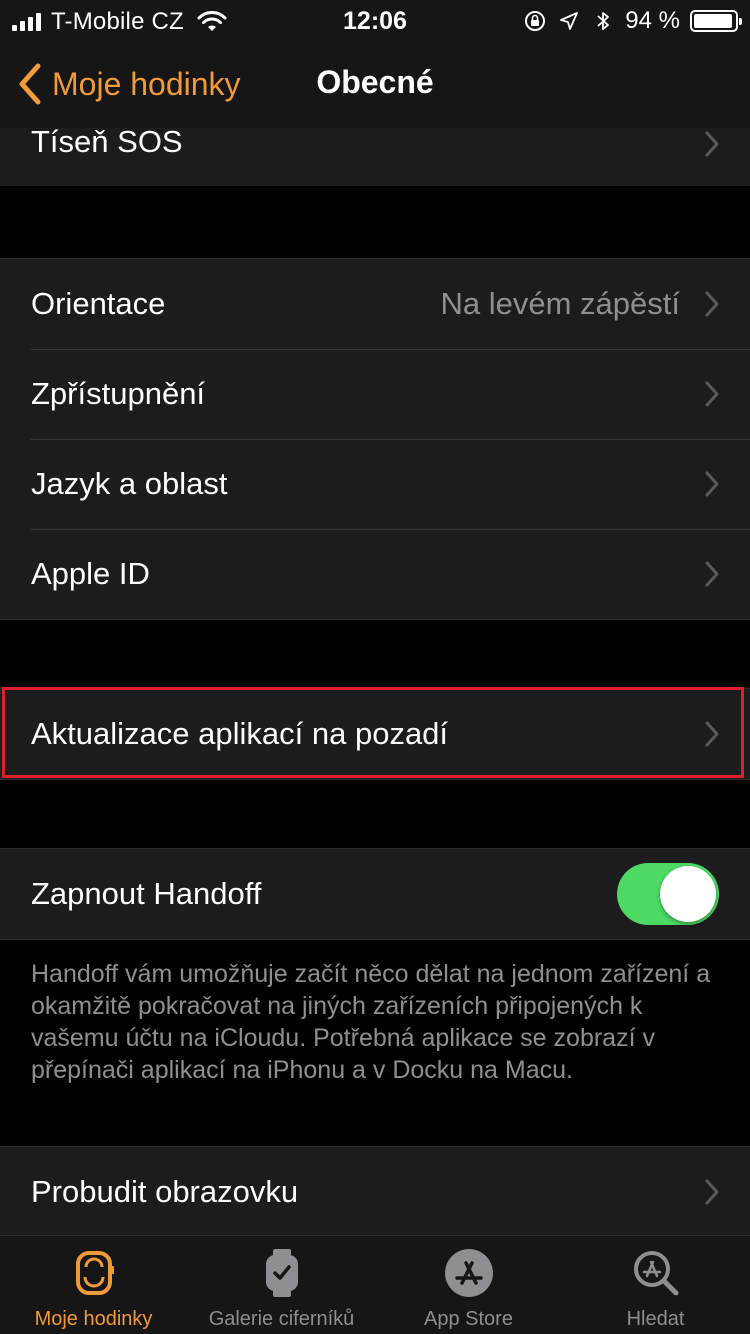 The image size is (750, 1334). I want to click on row-language-region: Jazyk a oblast, so click(375, 484).